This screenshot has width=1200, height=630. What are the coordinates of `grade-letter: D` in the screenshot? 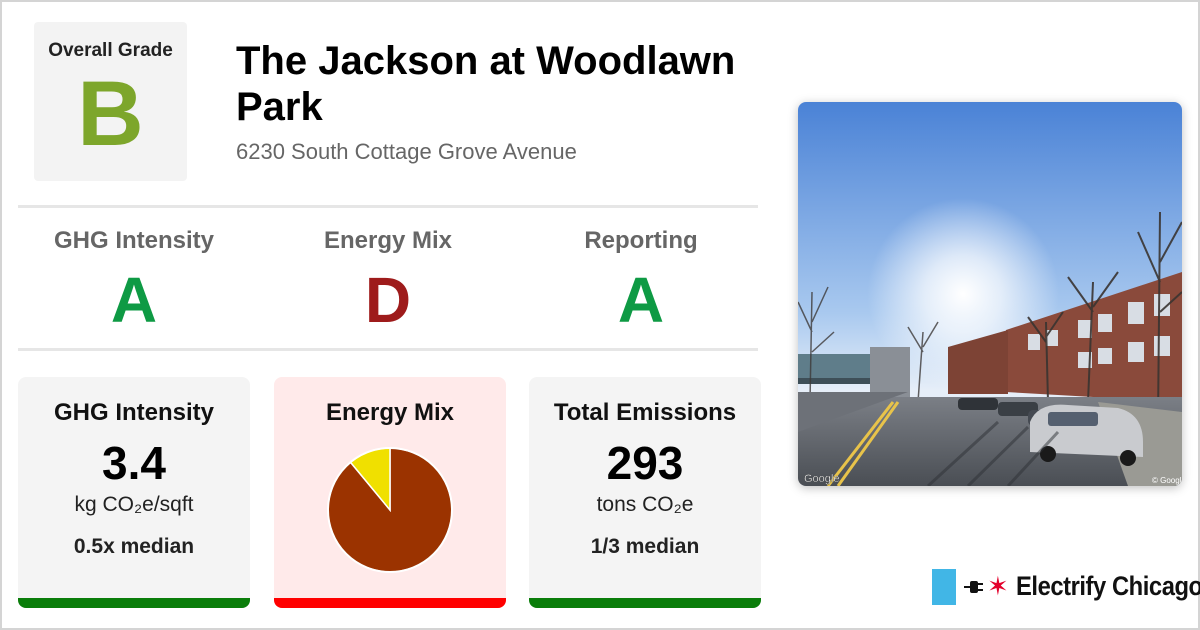 It's located at (388, 300).